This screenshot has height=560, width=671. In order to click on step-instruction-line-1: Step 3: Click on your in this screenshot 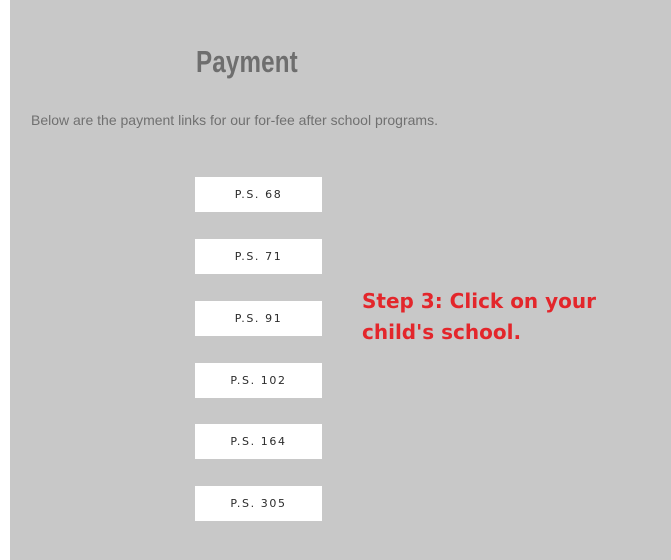, I will do `click(479, 301)`.